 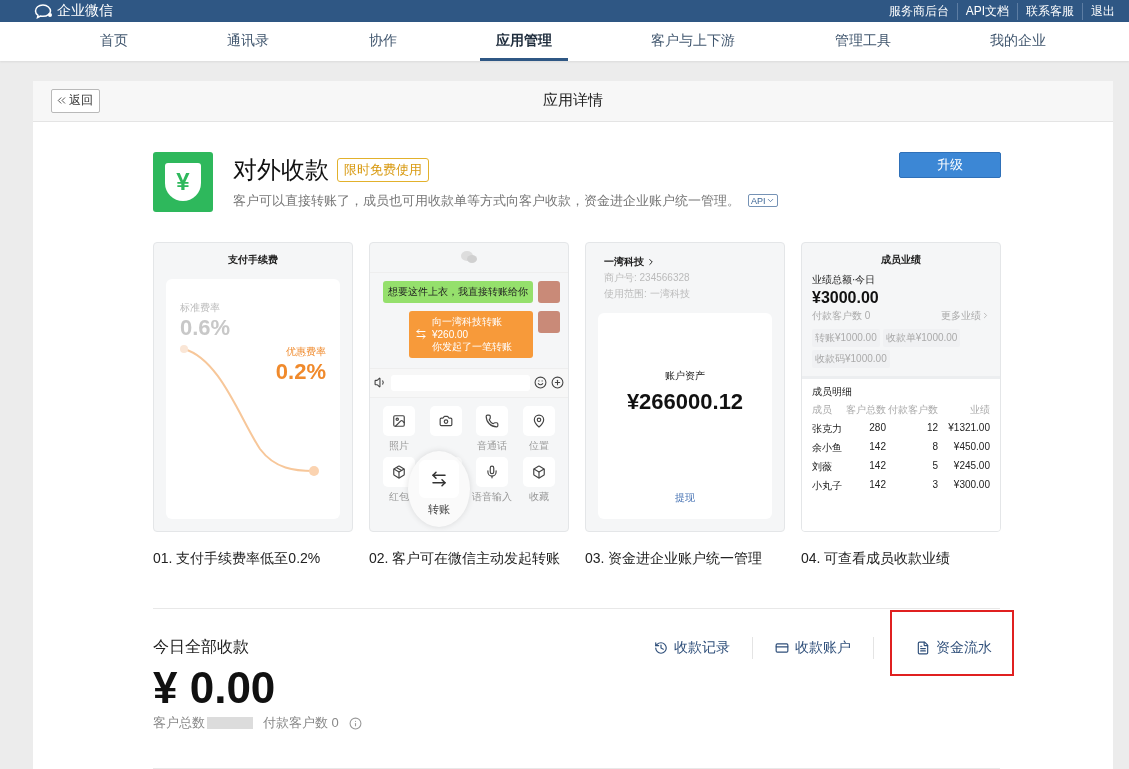 I want to click on logo: 企业微信, so click(x=73, y=11).